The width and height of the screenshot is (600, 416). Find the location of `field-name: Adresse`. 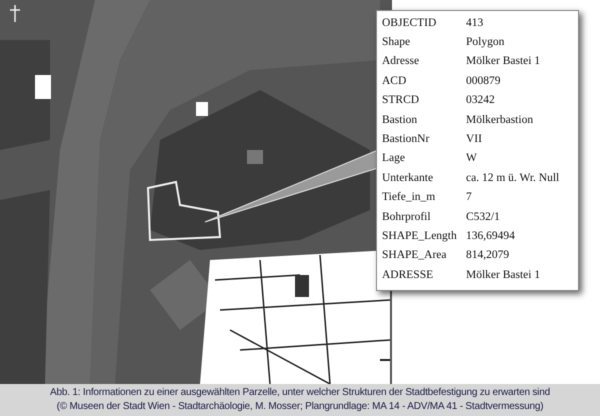

field-name: Adresse is located at coordinates (401, 61).